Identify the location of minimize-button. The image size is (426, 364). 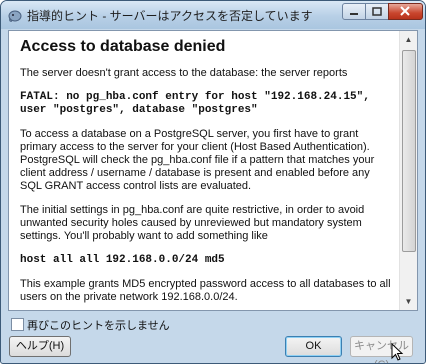
(354, 11).